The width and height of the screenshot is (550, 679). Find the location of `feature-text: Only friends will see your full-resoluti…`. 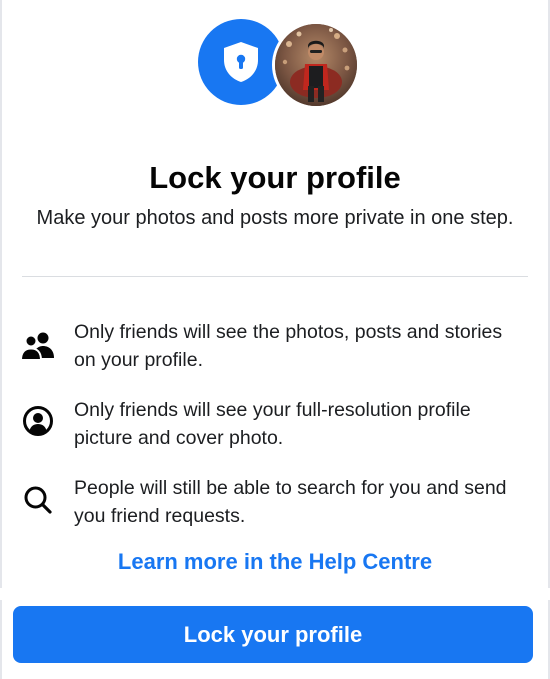

feature-text: Only friends will see your full-resoluti… is located at coordinates (272, 424).